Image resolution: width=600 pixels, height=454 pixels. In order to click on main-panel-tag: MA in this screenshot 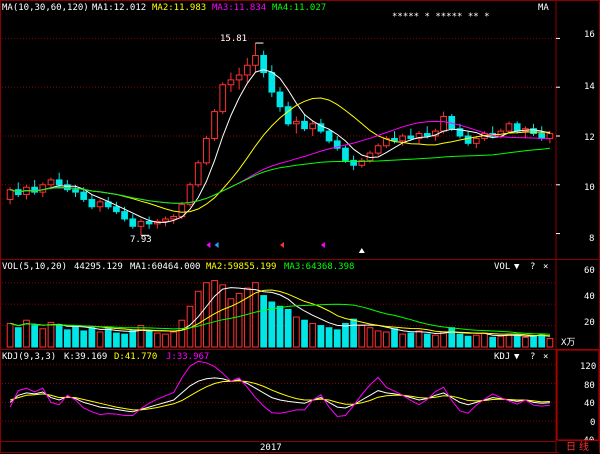, I will do `click(543, 8)`.